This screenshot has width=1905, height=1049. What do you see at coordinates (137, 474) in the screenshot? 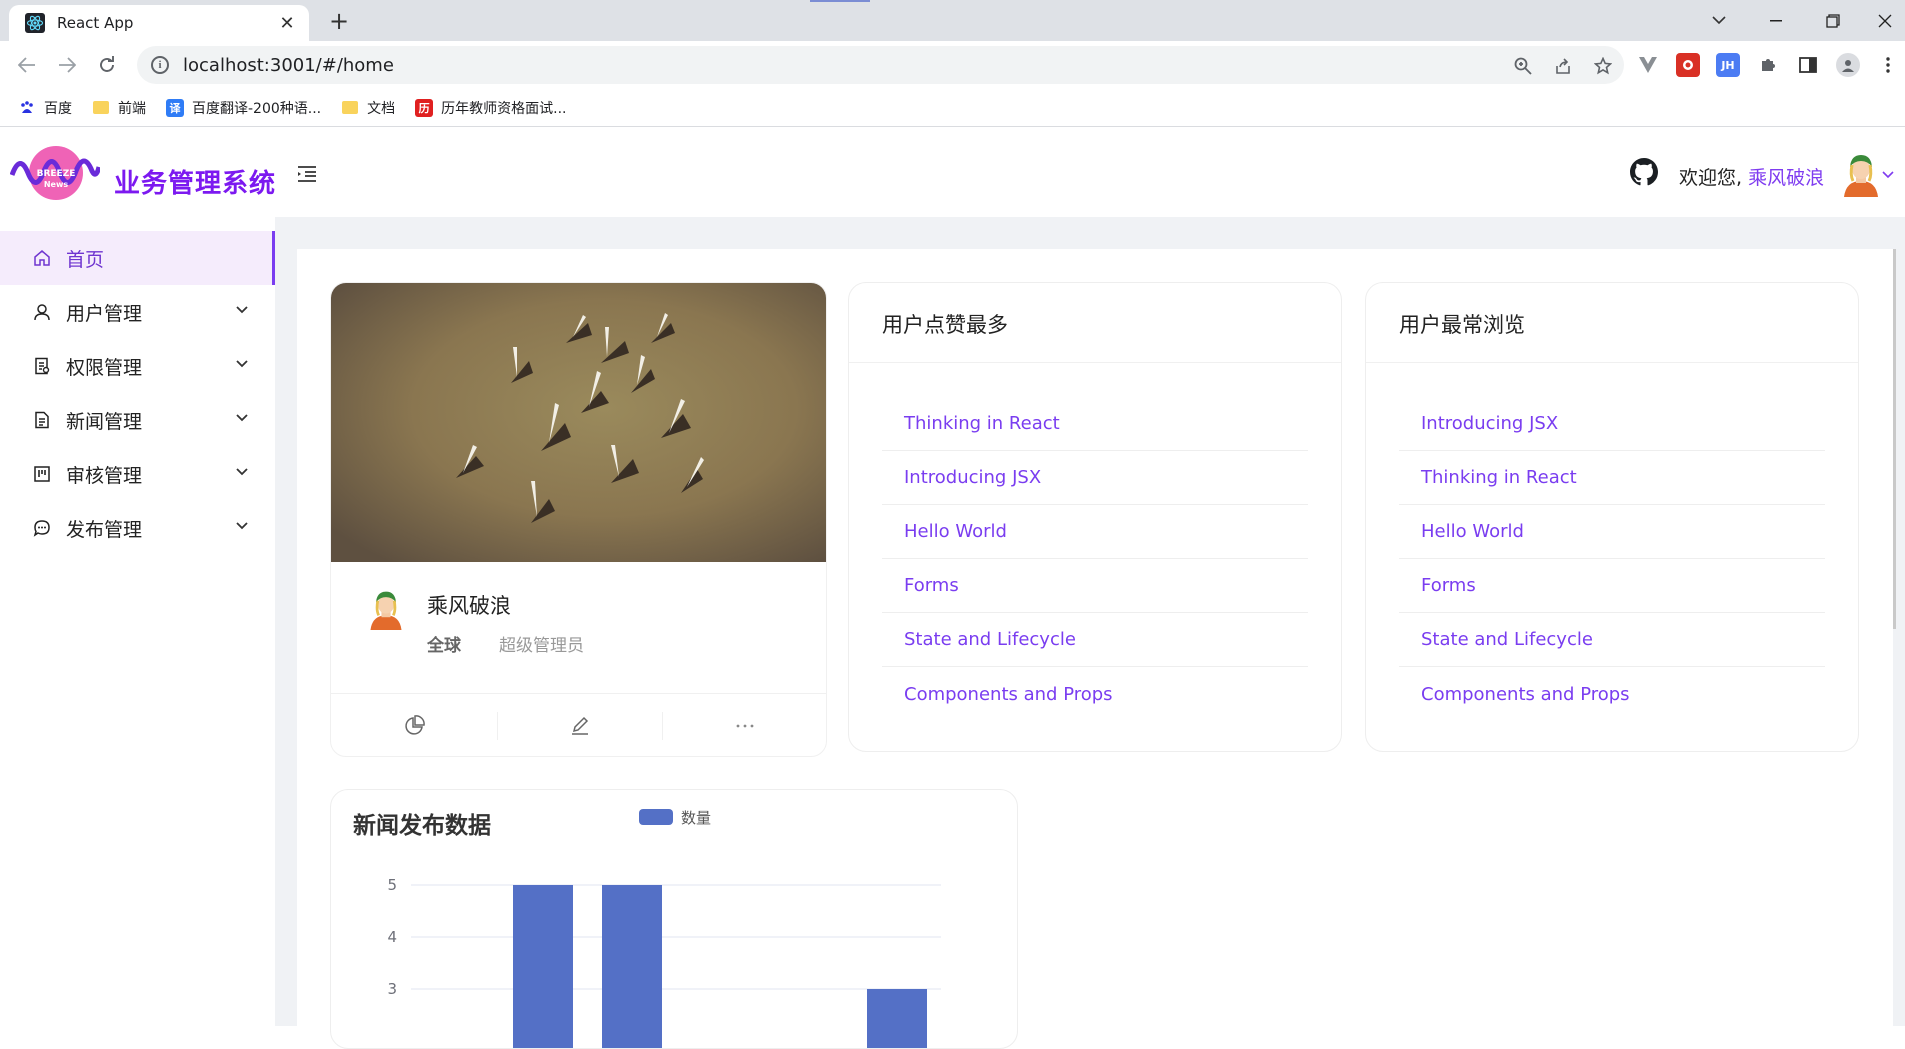
I see `sidebar-item-review: 审核管理` at bounding box center [137, 474].